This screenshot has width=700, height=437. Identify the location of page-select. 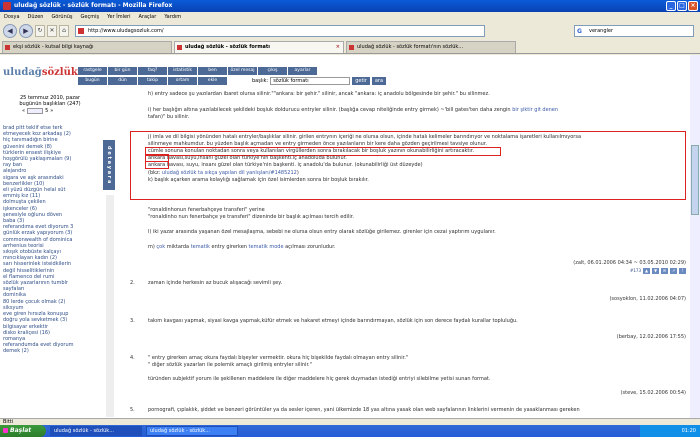
(35, 111).